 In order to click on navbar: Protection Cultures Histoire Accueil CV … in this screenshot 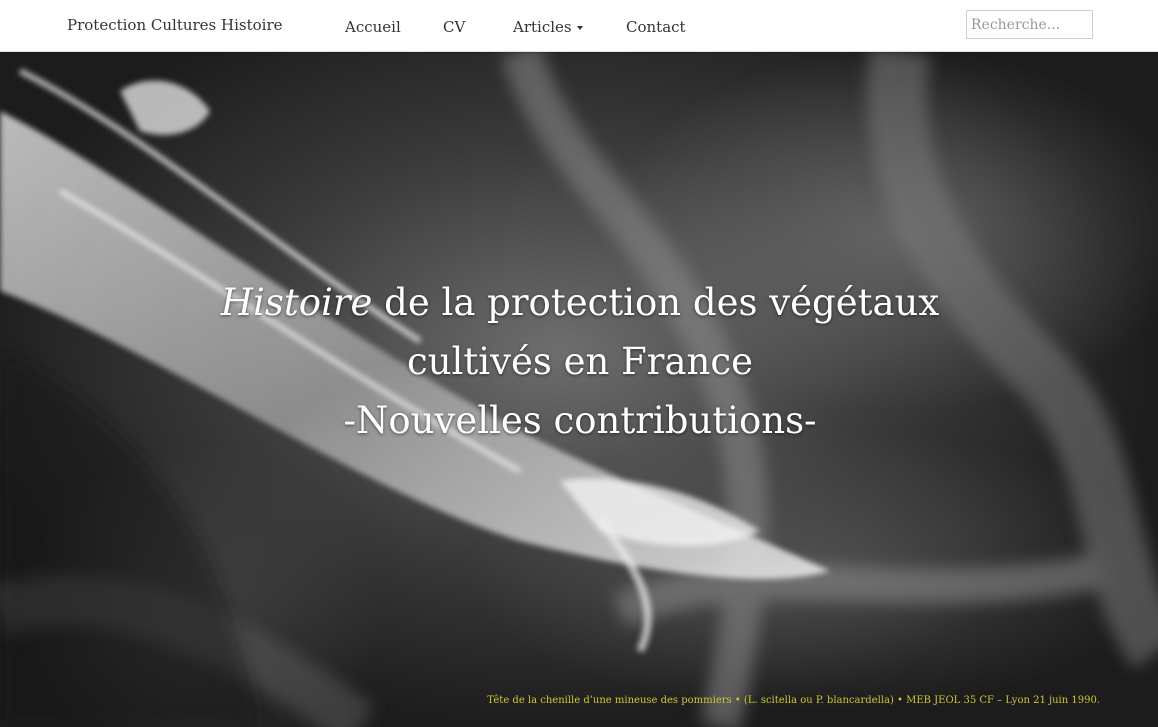, I will do `click(579, 26)`.